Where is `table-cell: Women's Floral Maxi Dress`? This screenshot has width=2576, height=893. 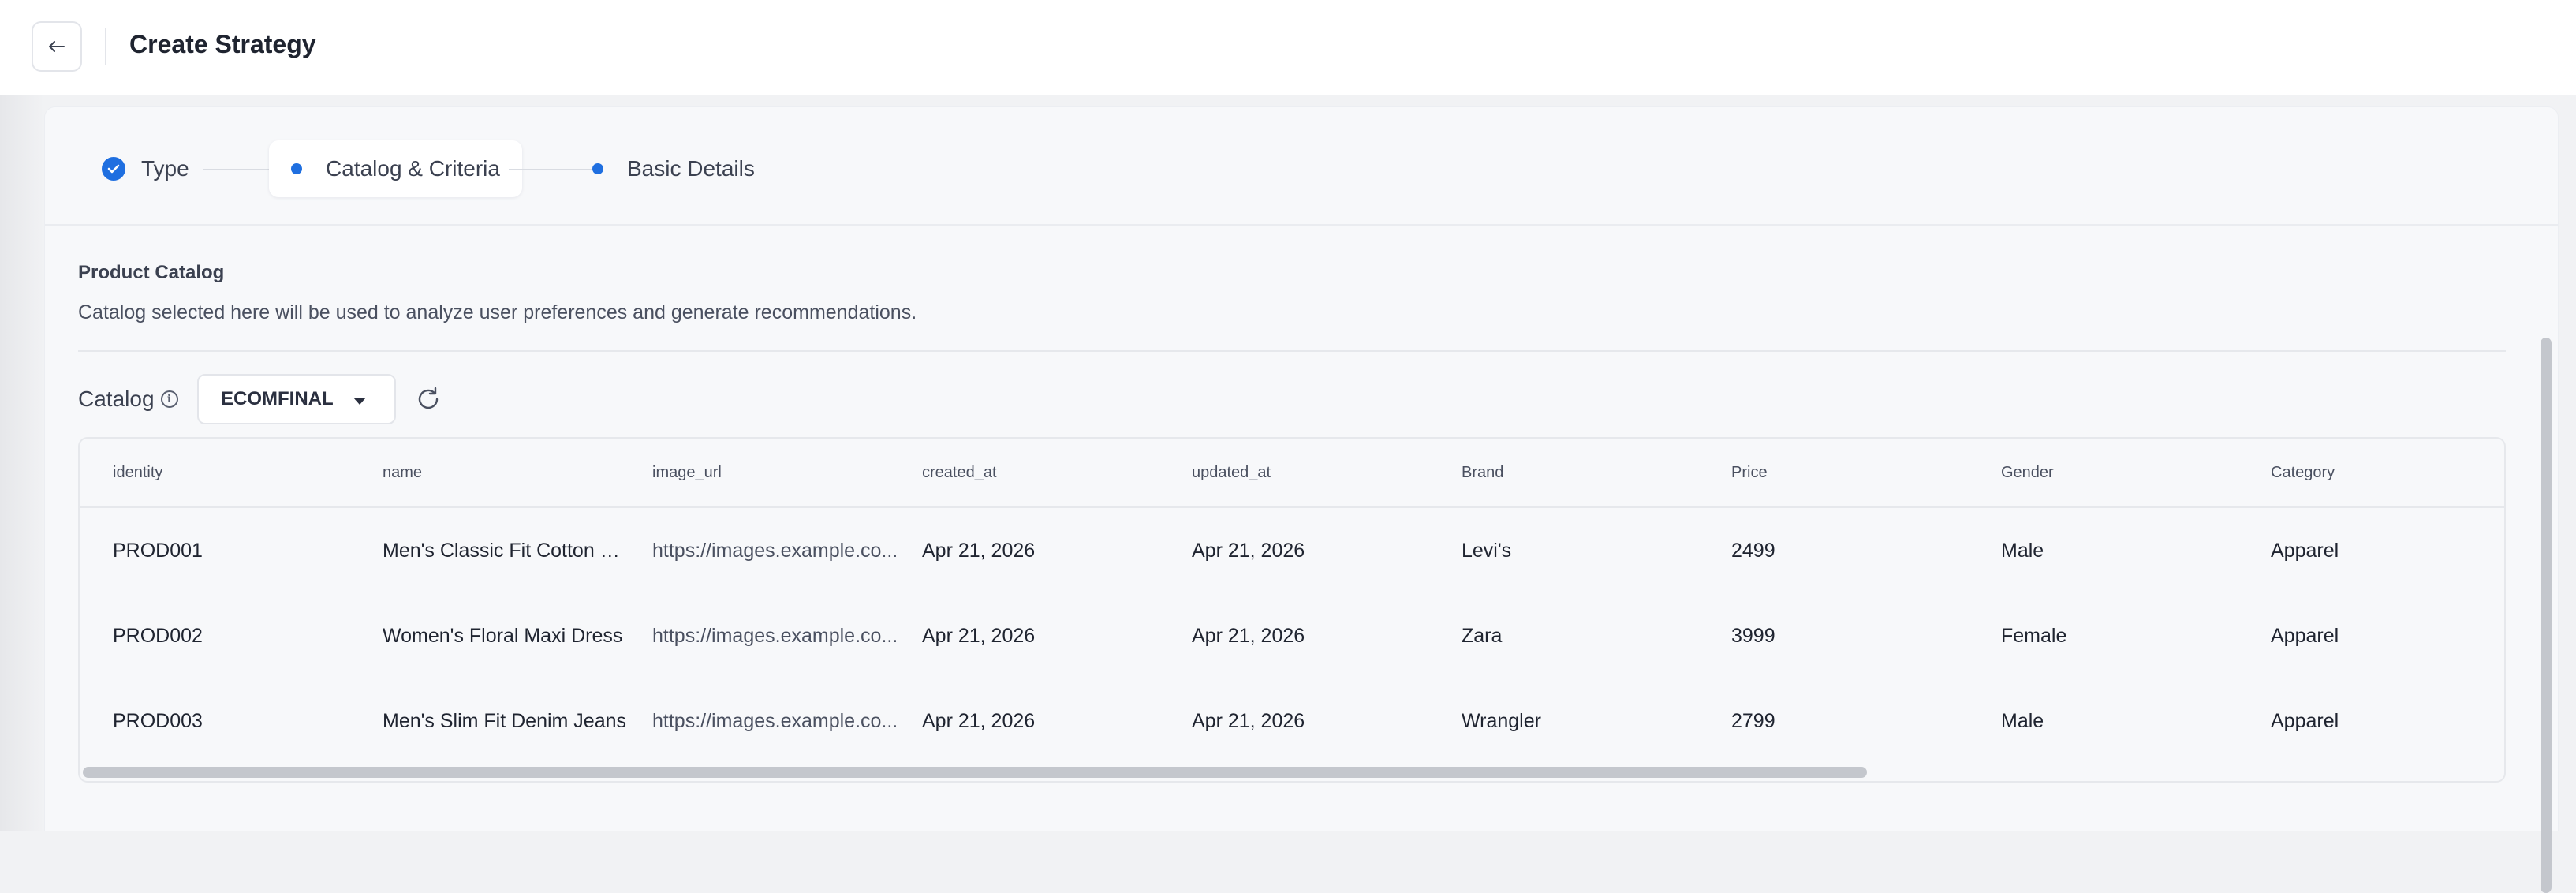 table-cell: Women's Floral Maxi Dress is located at coordinates (503, 636).